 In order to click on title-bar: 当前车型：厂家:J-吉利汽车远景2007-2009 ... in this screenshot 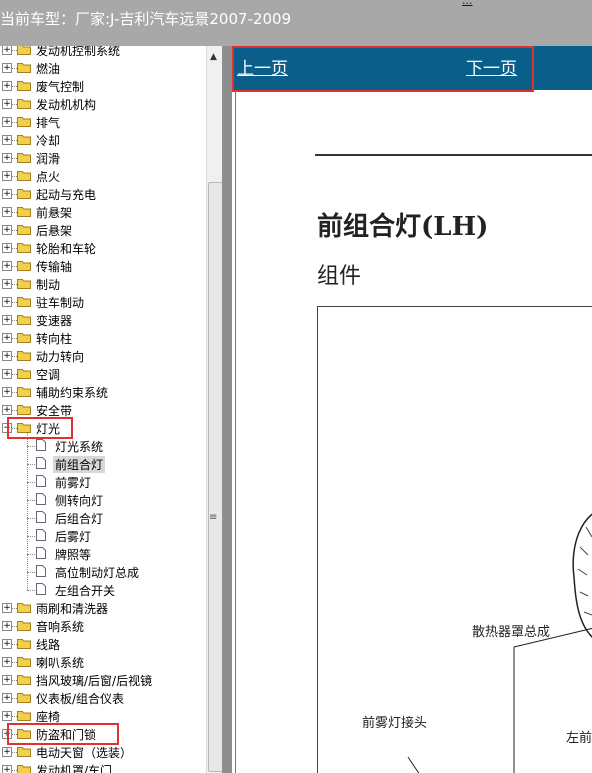, I will do `click(296, 23)`.